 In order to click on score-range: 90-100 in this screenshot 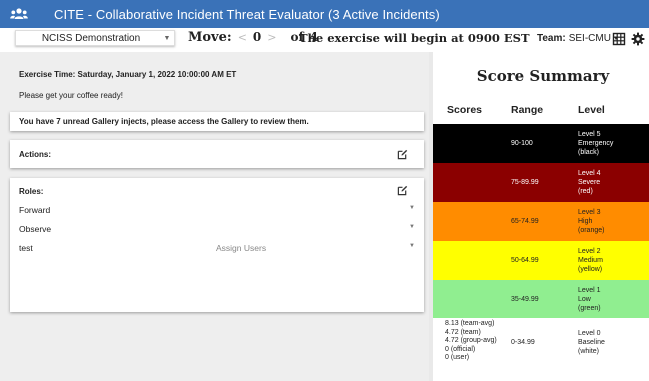, I will do `click(522, 143)`.